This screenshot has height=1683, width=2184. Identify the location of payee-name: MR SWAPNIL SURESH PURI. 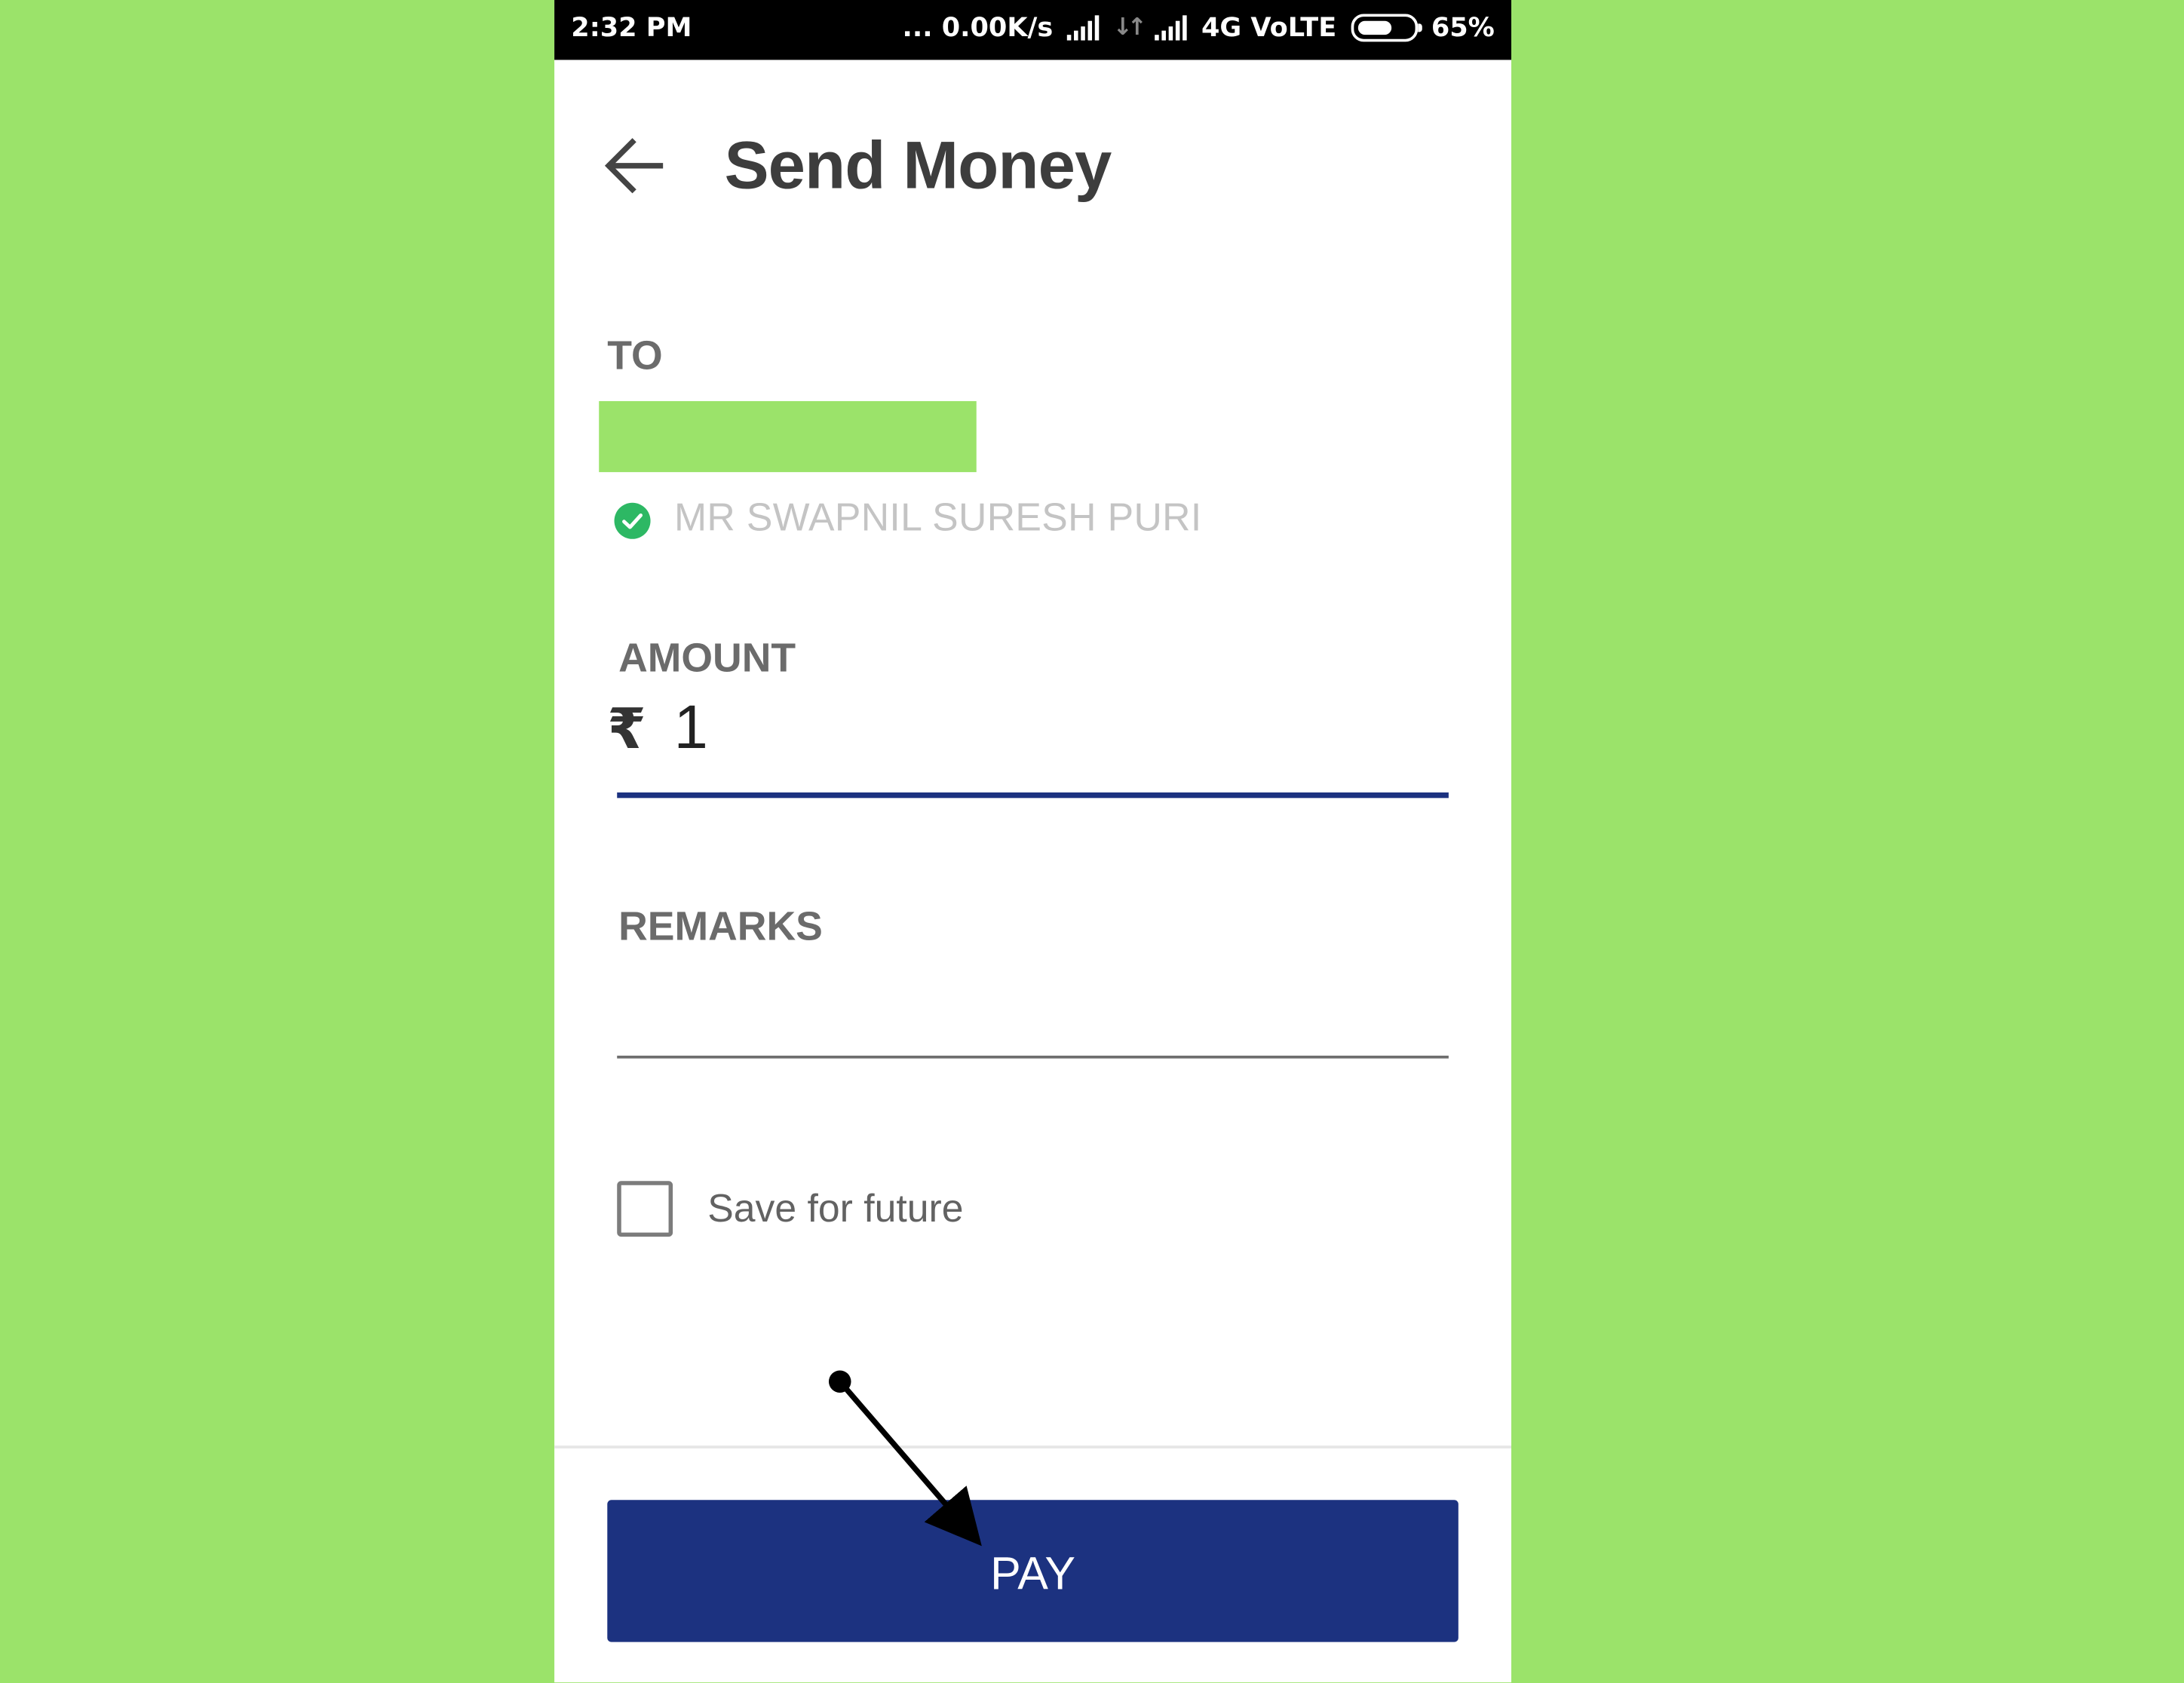
(937, 517).